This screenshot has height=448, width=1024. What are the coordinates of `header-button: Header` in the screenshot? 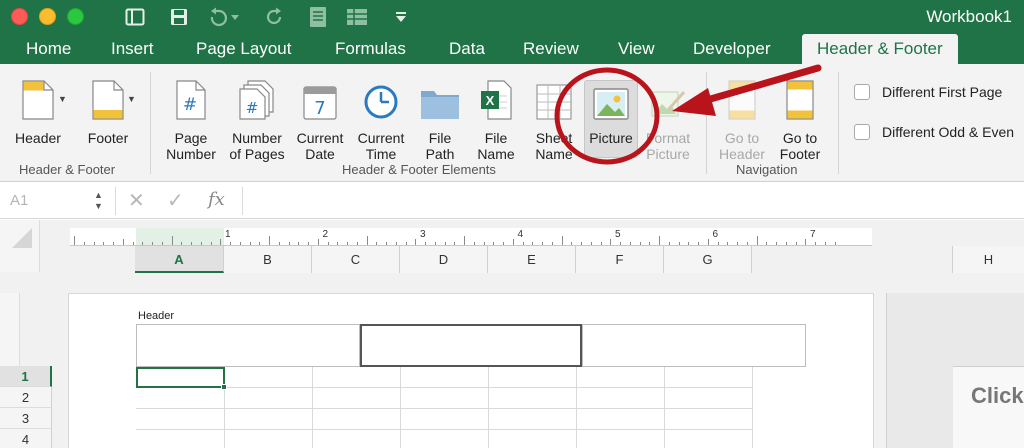 It's located at (38, 112).